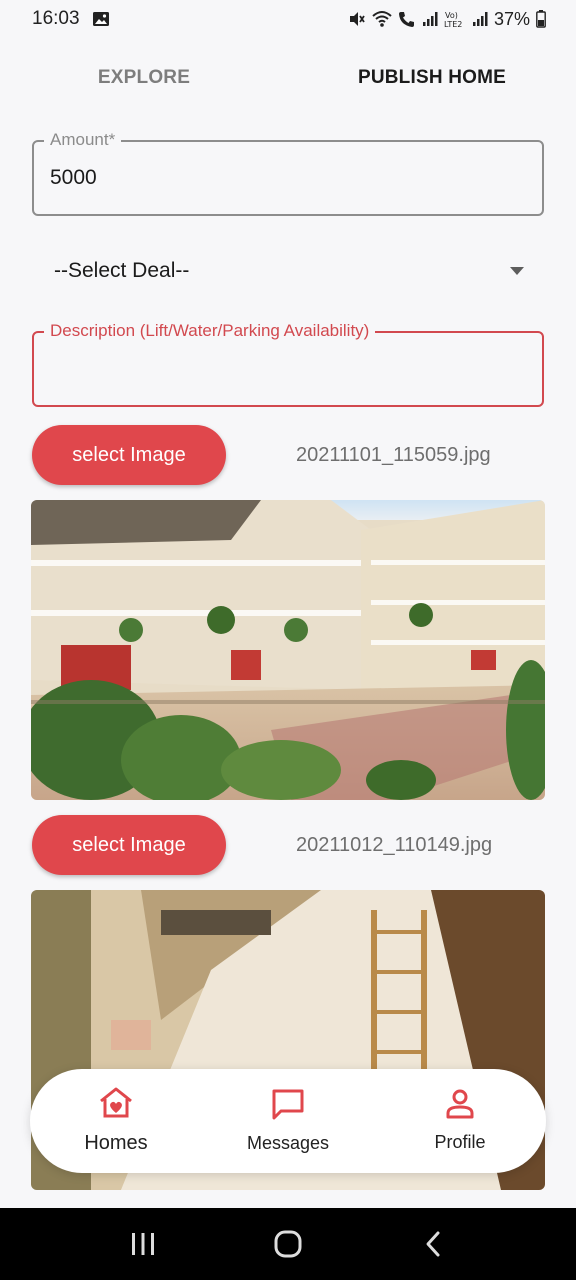  I want to click on bottom-nav: Homes Messages Profile, so click(288, 1121).